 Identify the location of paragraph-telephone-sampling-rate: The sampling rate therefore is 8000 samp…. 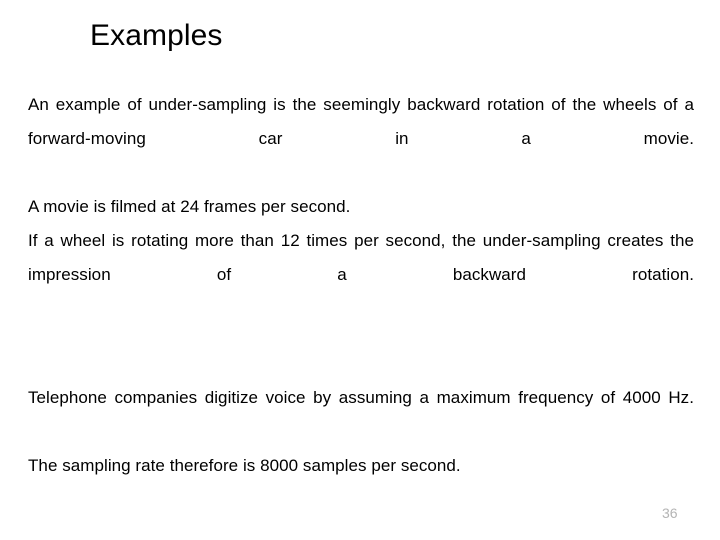
(244, 465).